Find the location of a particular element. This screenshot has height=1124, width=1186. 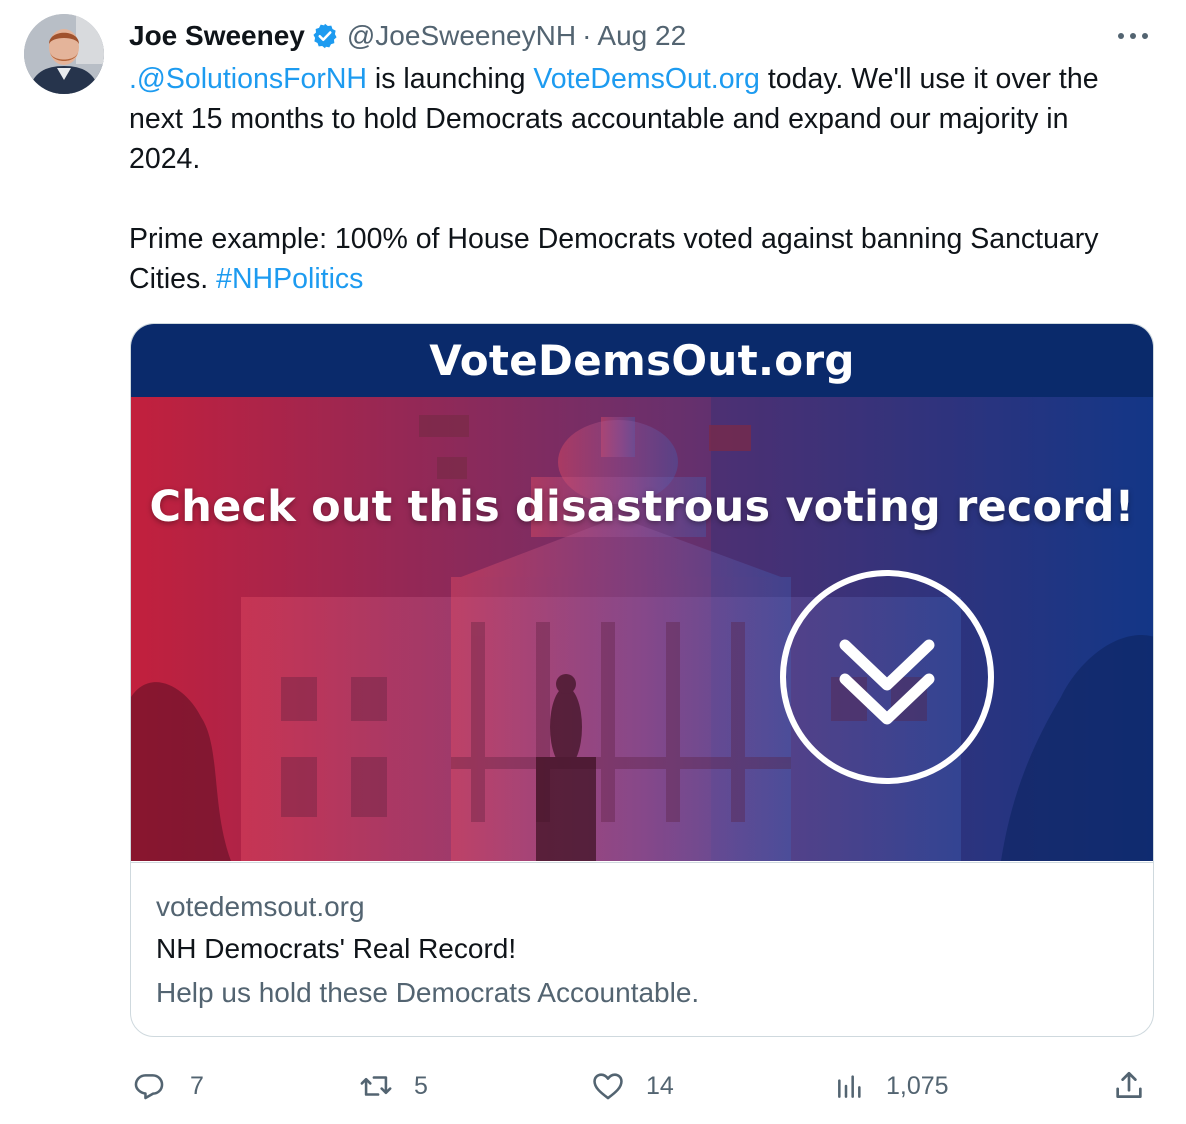

heart-icon is located at coordinates (608, 1086).